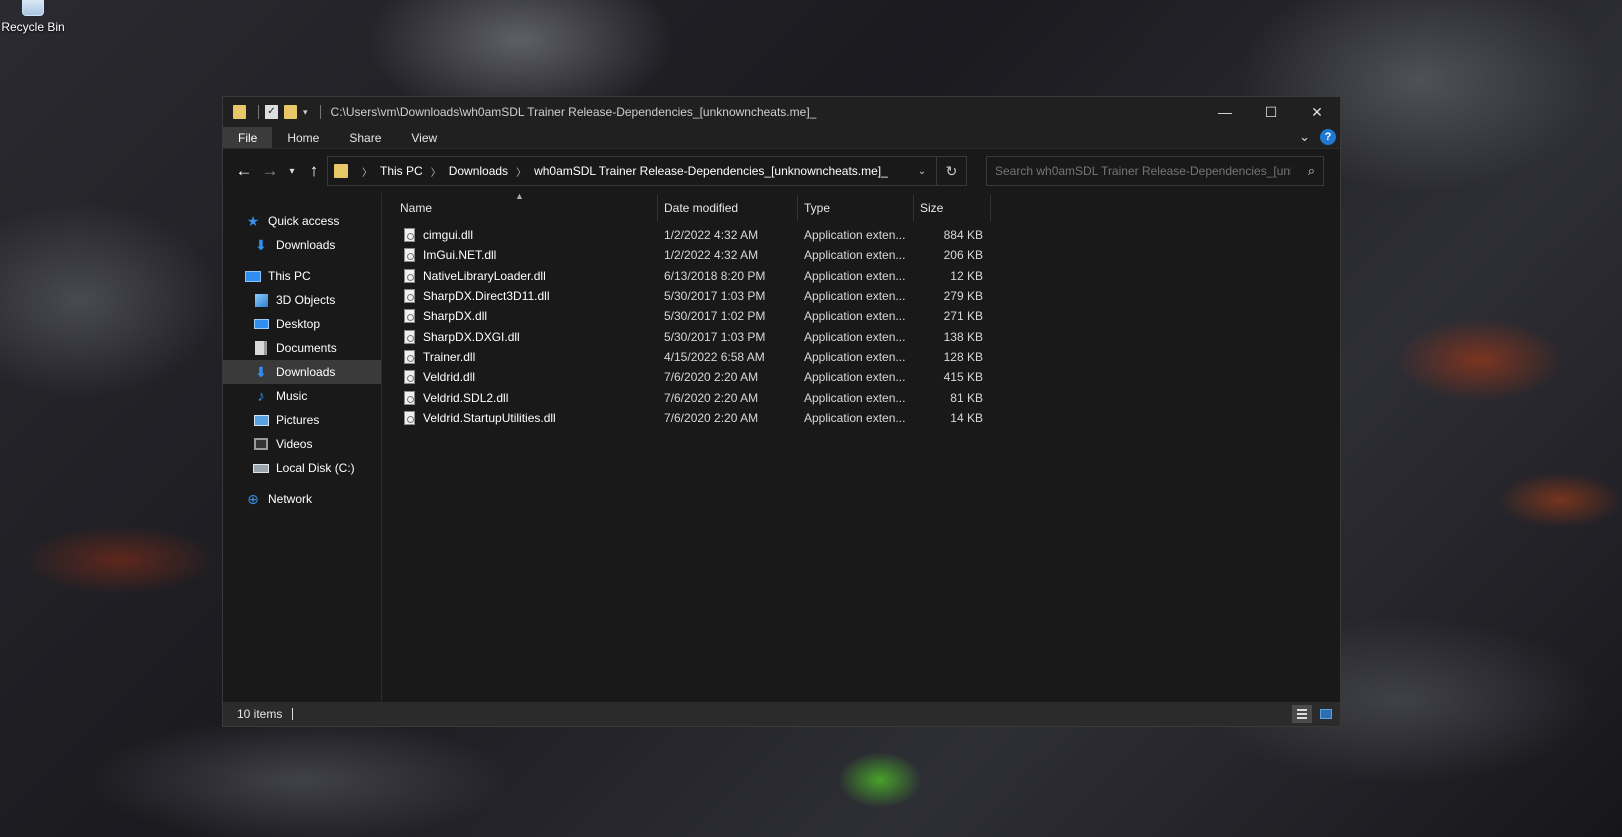  I want to click on details-view-button, so click(1302, 714).